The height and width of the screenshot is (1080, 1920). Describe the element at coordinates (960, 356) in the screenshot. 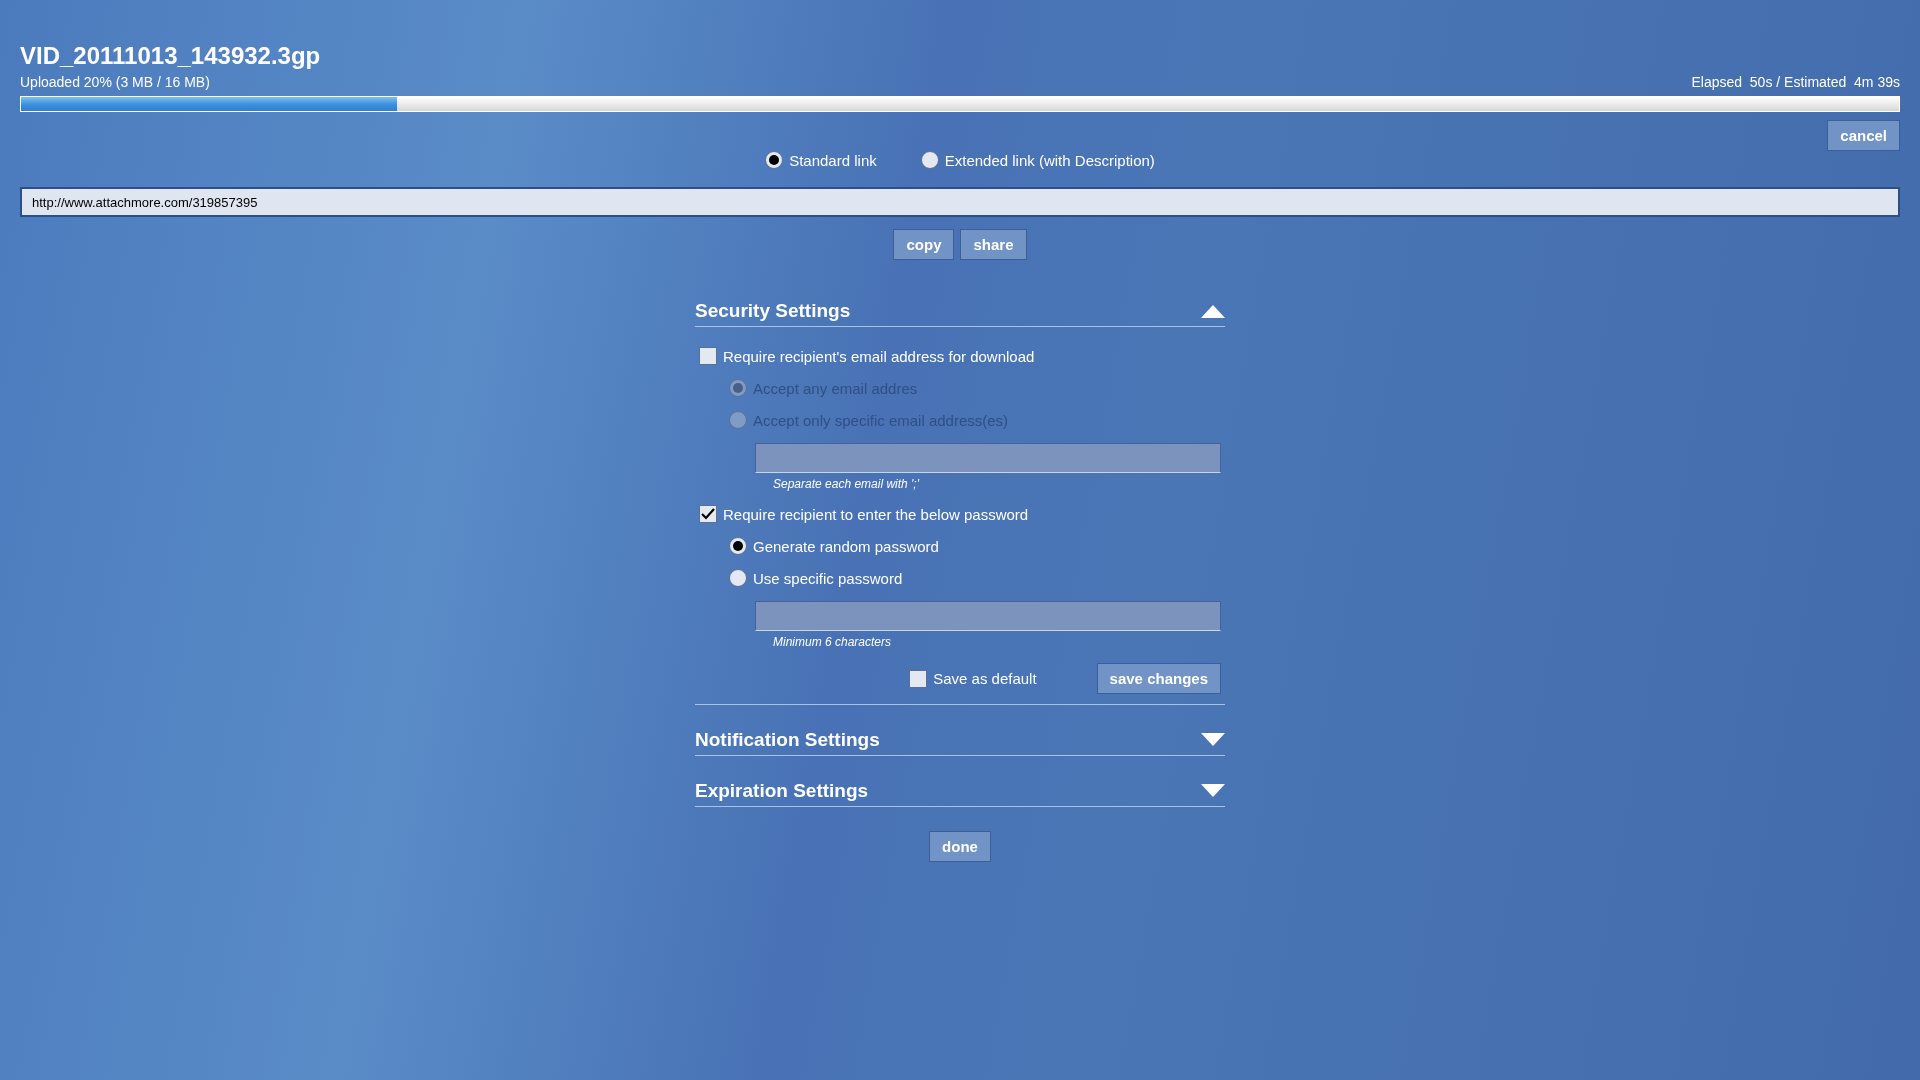

I see `checkbox: Require recipient's email address for download` at that location.